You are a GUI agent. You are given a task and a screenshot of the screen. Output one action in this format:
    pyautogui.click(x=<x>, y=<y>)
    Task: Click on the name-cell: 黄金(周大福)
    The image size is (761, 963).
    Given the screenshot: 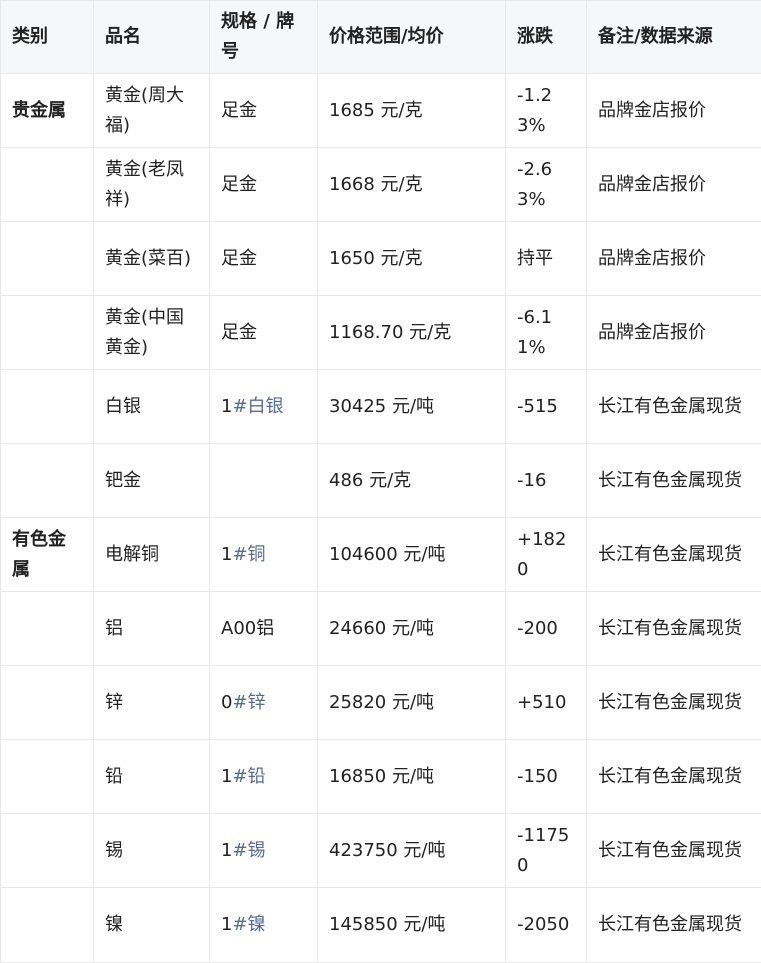 What is the action you would take?
    pyautogui.click(x=152, y=111)
    